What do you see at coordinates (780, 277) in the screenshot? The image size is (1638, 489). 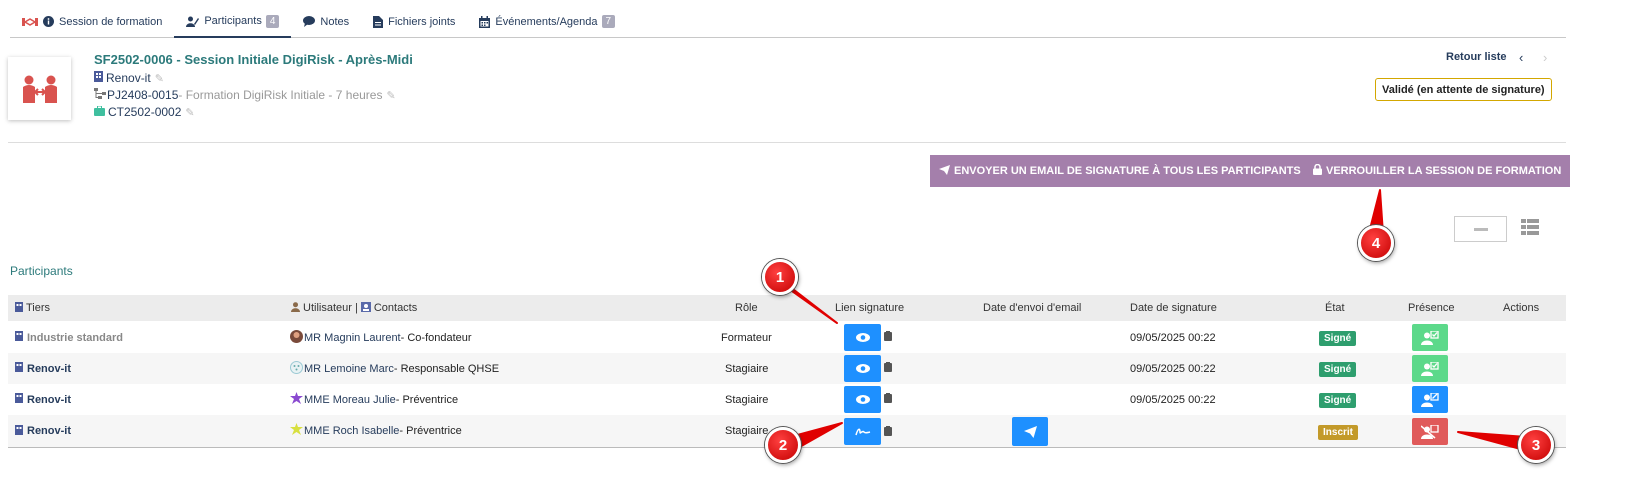 I see `callout-marker-1: 1` at bounding box center [780, 277].